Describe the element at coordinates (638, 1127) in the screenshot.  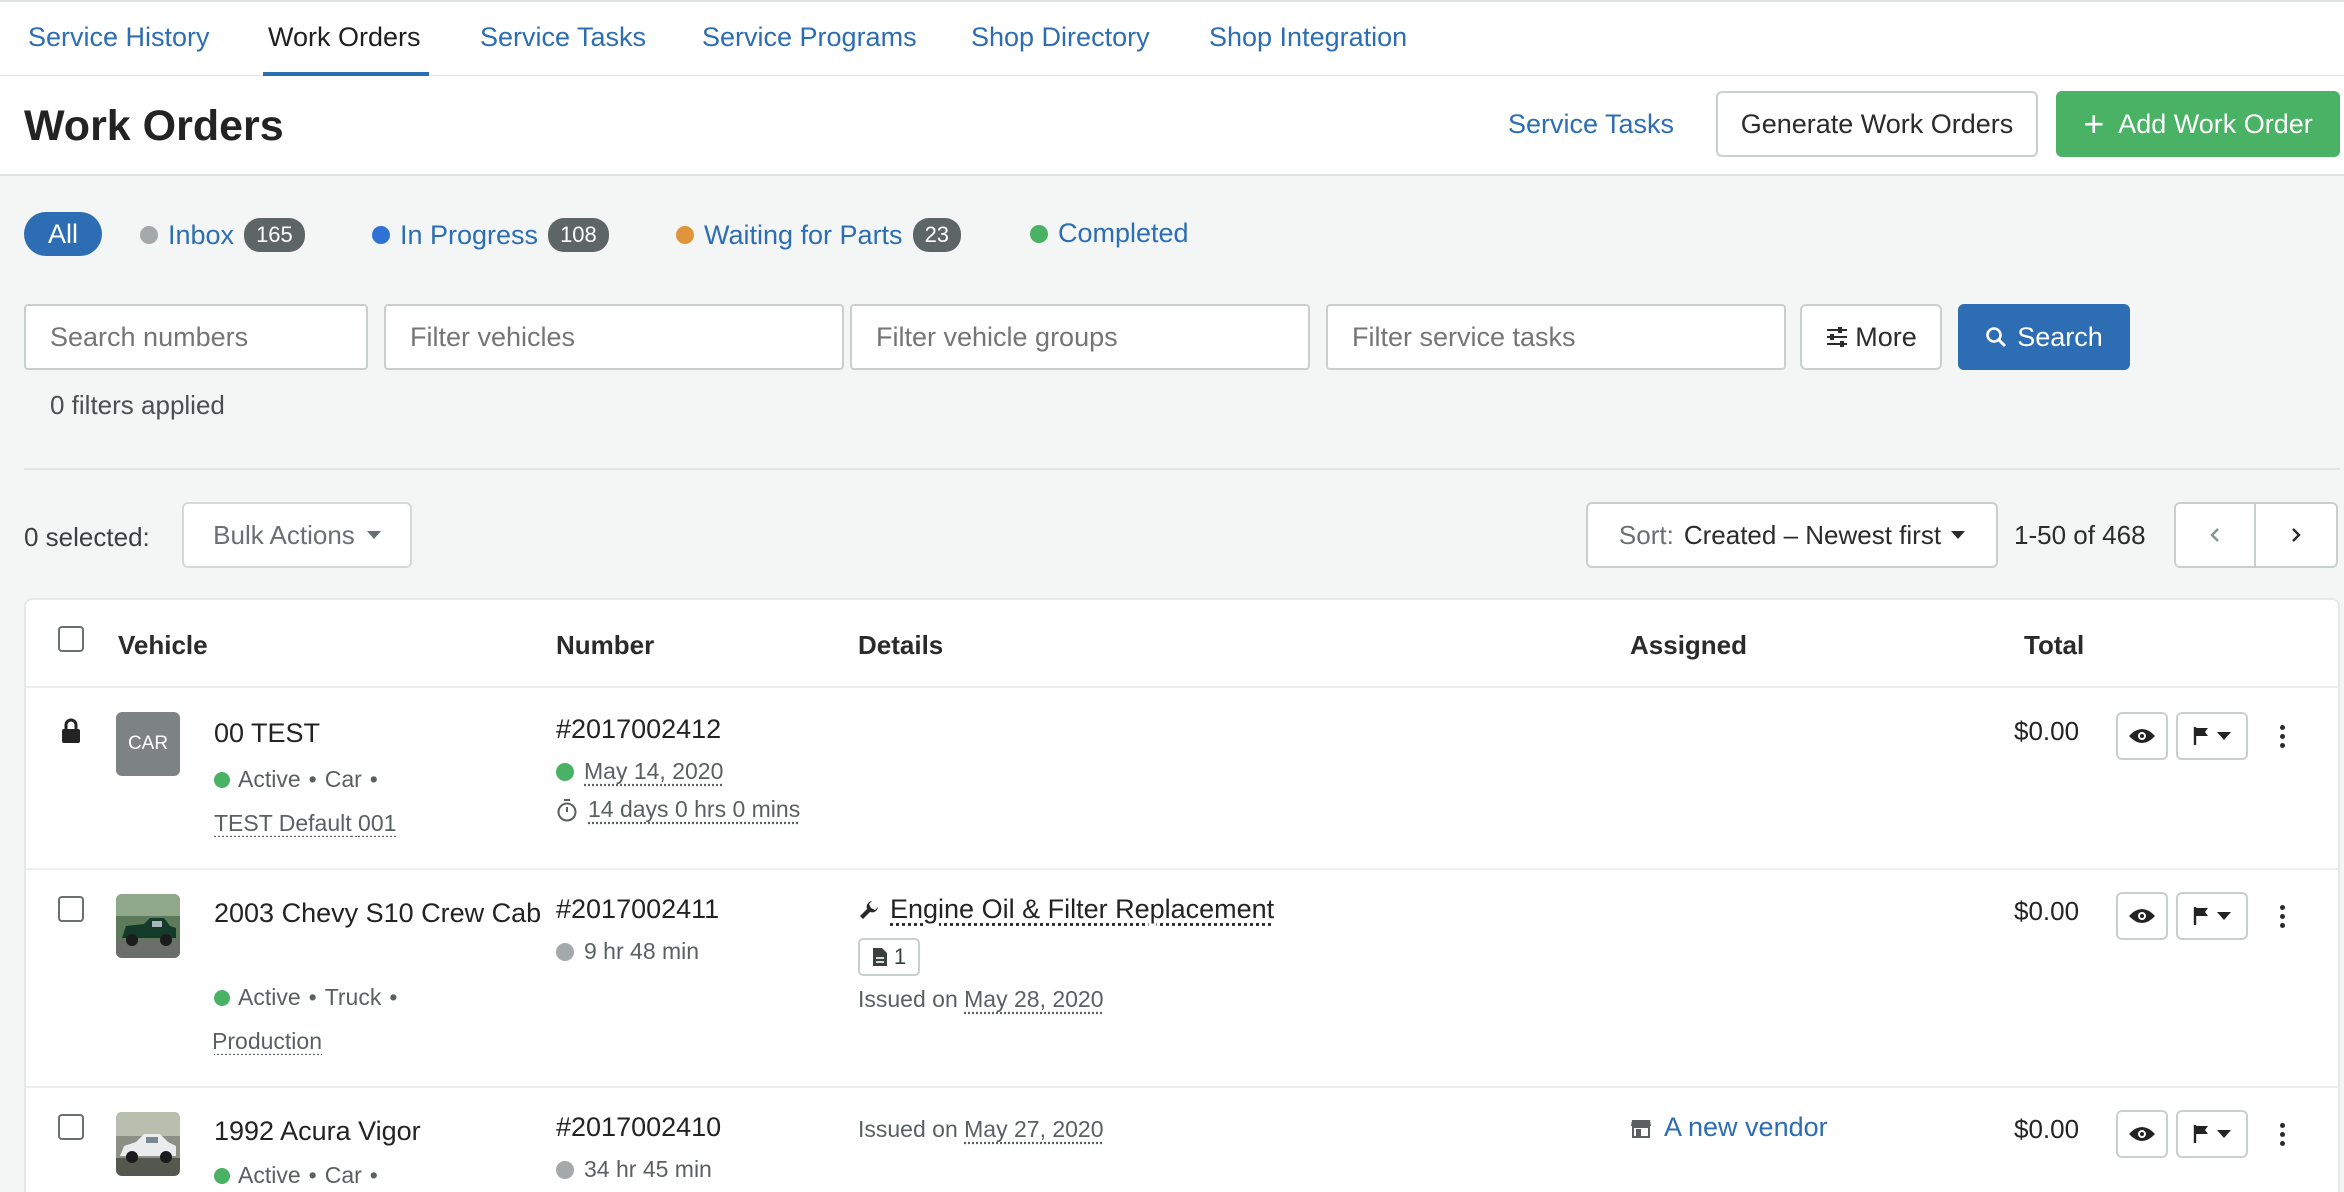
I see `work-order-number-link: #2017002410` at that location.